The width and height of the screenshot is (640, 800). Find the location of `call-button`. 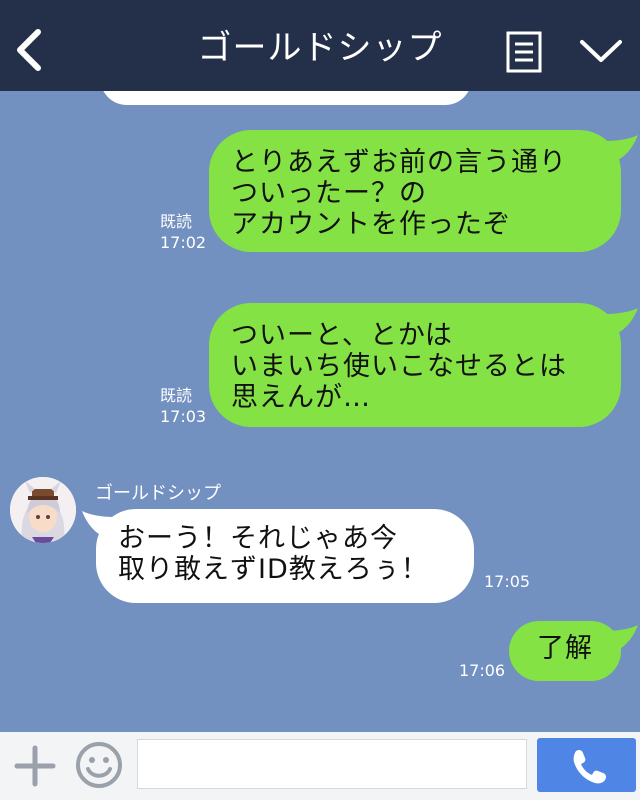

call-button is located at coordinates (586, 765).